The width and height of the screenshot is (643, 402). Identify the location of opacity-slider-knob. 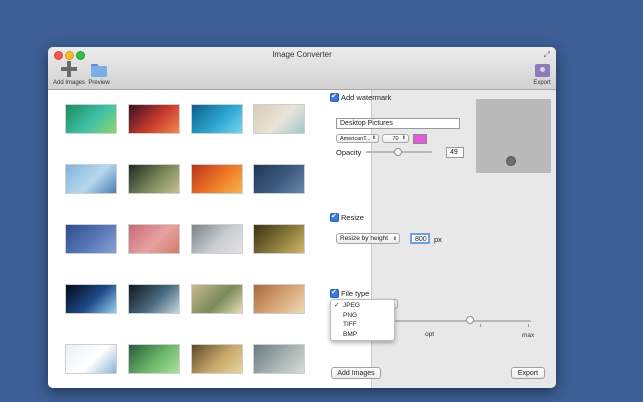
(398, 152).